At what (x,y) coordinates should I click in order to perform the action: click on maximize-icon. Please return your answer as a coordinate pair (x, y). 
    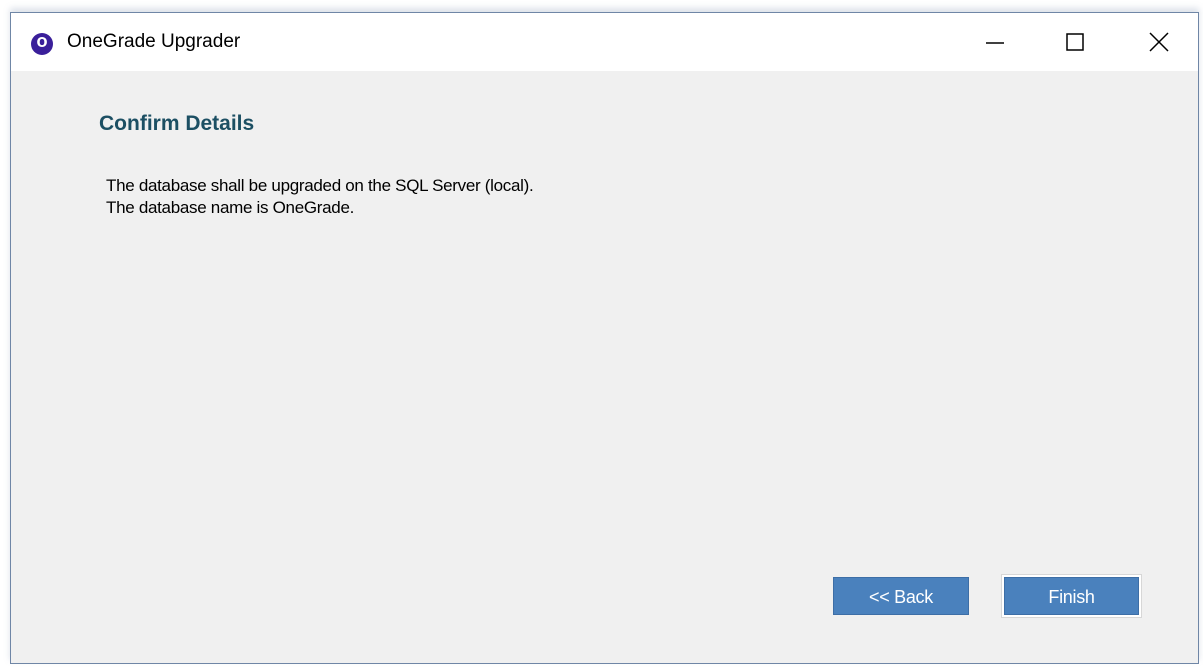
    Looking at the image, I should click on (1075, 42).